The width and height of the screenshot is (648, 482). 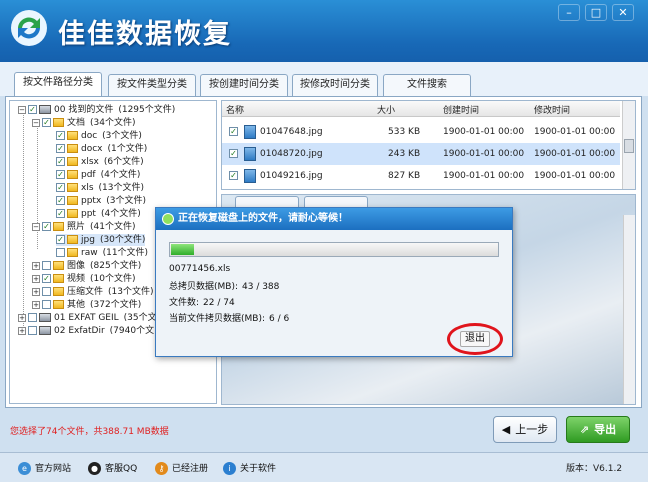 I want to click on title-bar: 佳佳数据恢复 – □ ✕, so click(x=324, y=31).